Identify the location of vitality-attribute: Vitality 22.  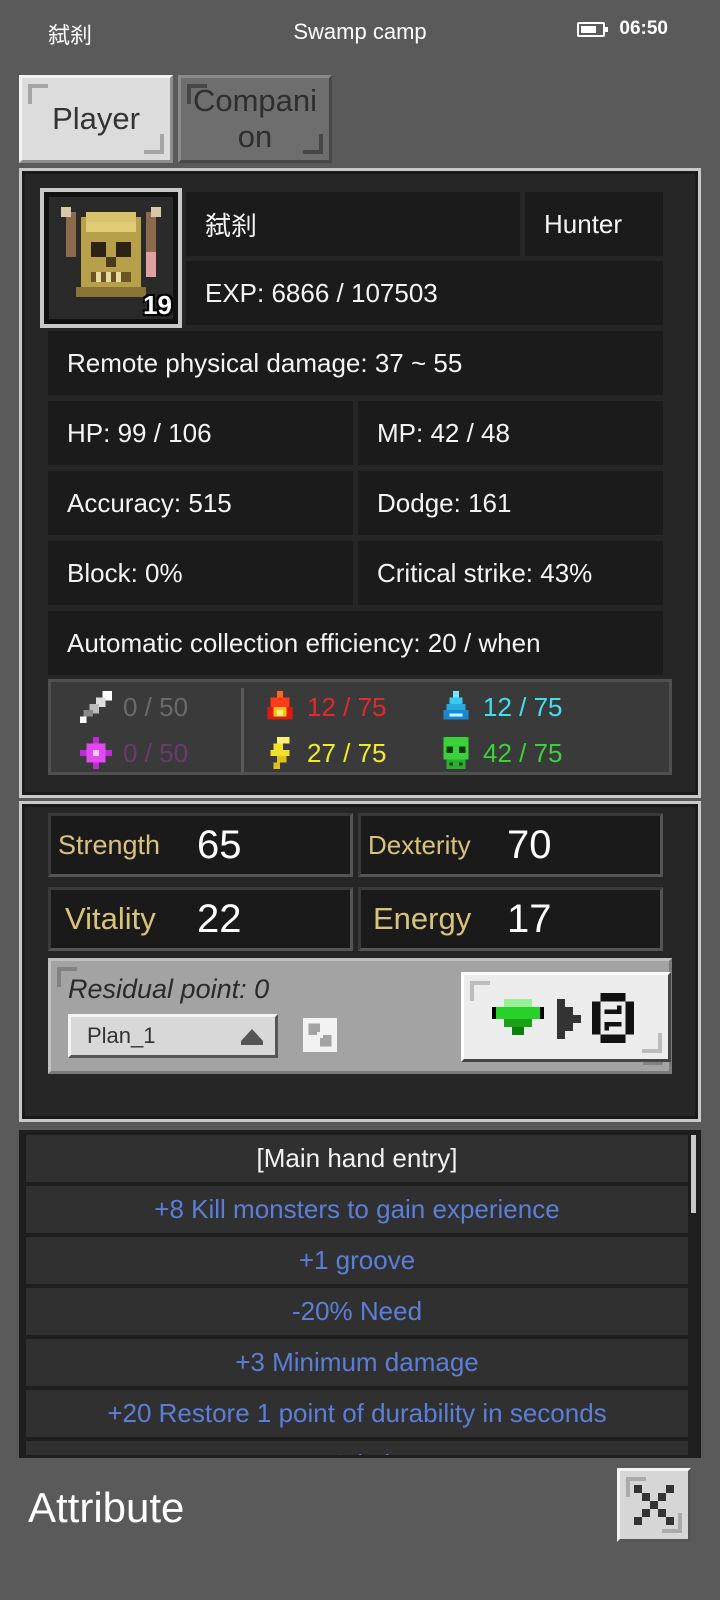
(200, 919).